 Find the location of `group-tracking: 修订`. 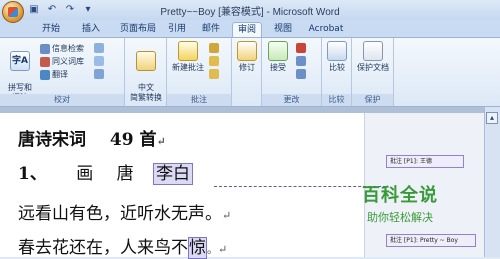

group-tracking: 修订 is located at coordinates (247, 72).